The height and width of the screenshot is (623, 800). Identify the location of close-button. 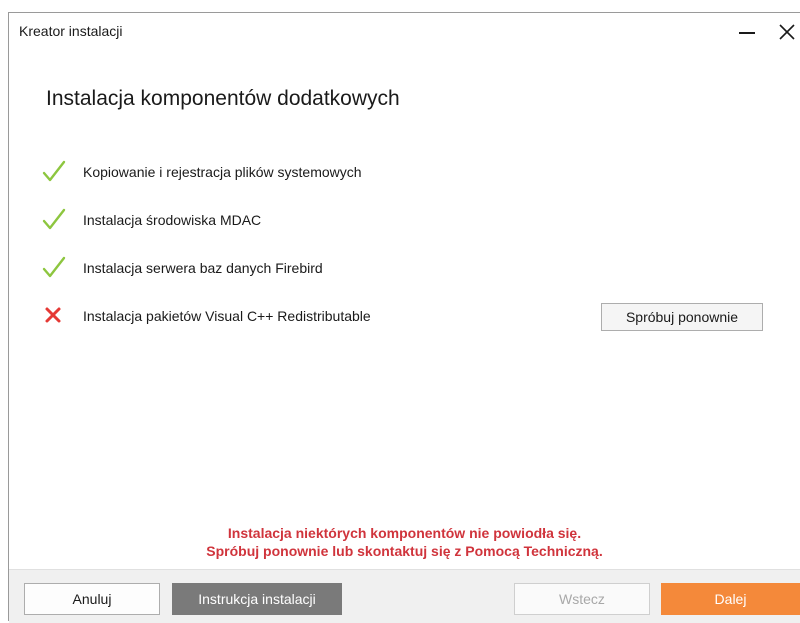
(784, 32).